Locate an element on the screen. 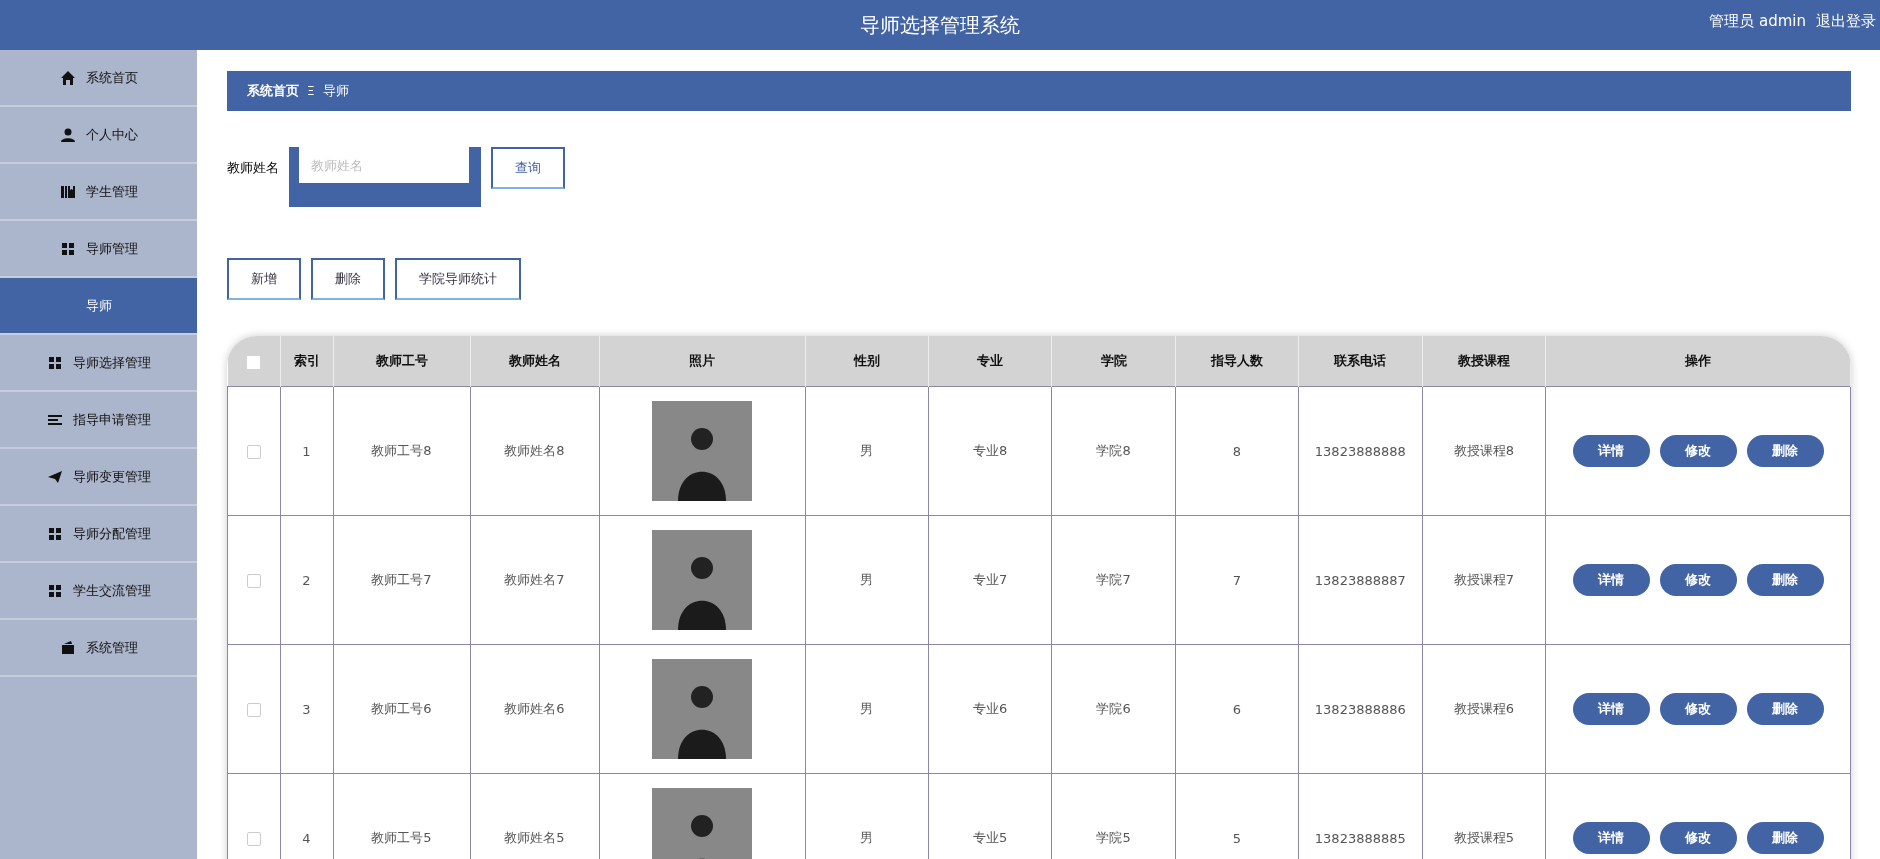  column-header: 教师姓名 is located at coordinates (534, 361).